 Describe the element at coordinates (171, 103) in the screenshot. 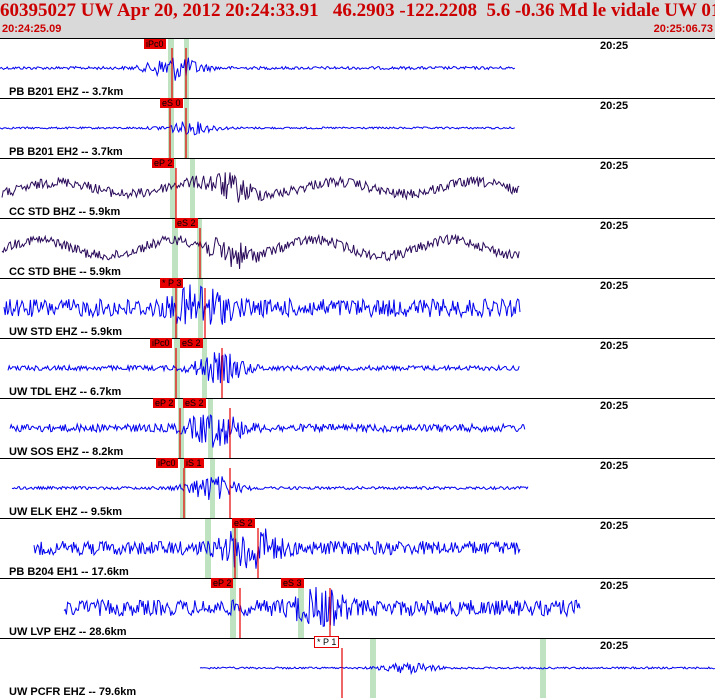

I see `phase-pick-label: eS 0` at that location.